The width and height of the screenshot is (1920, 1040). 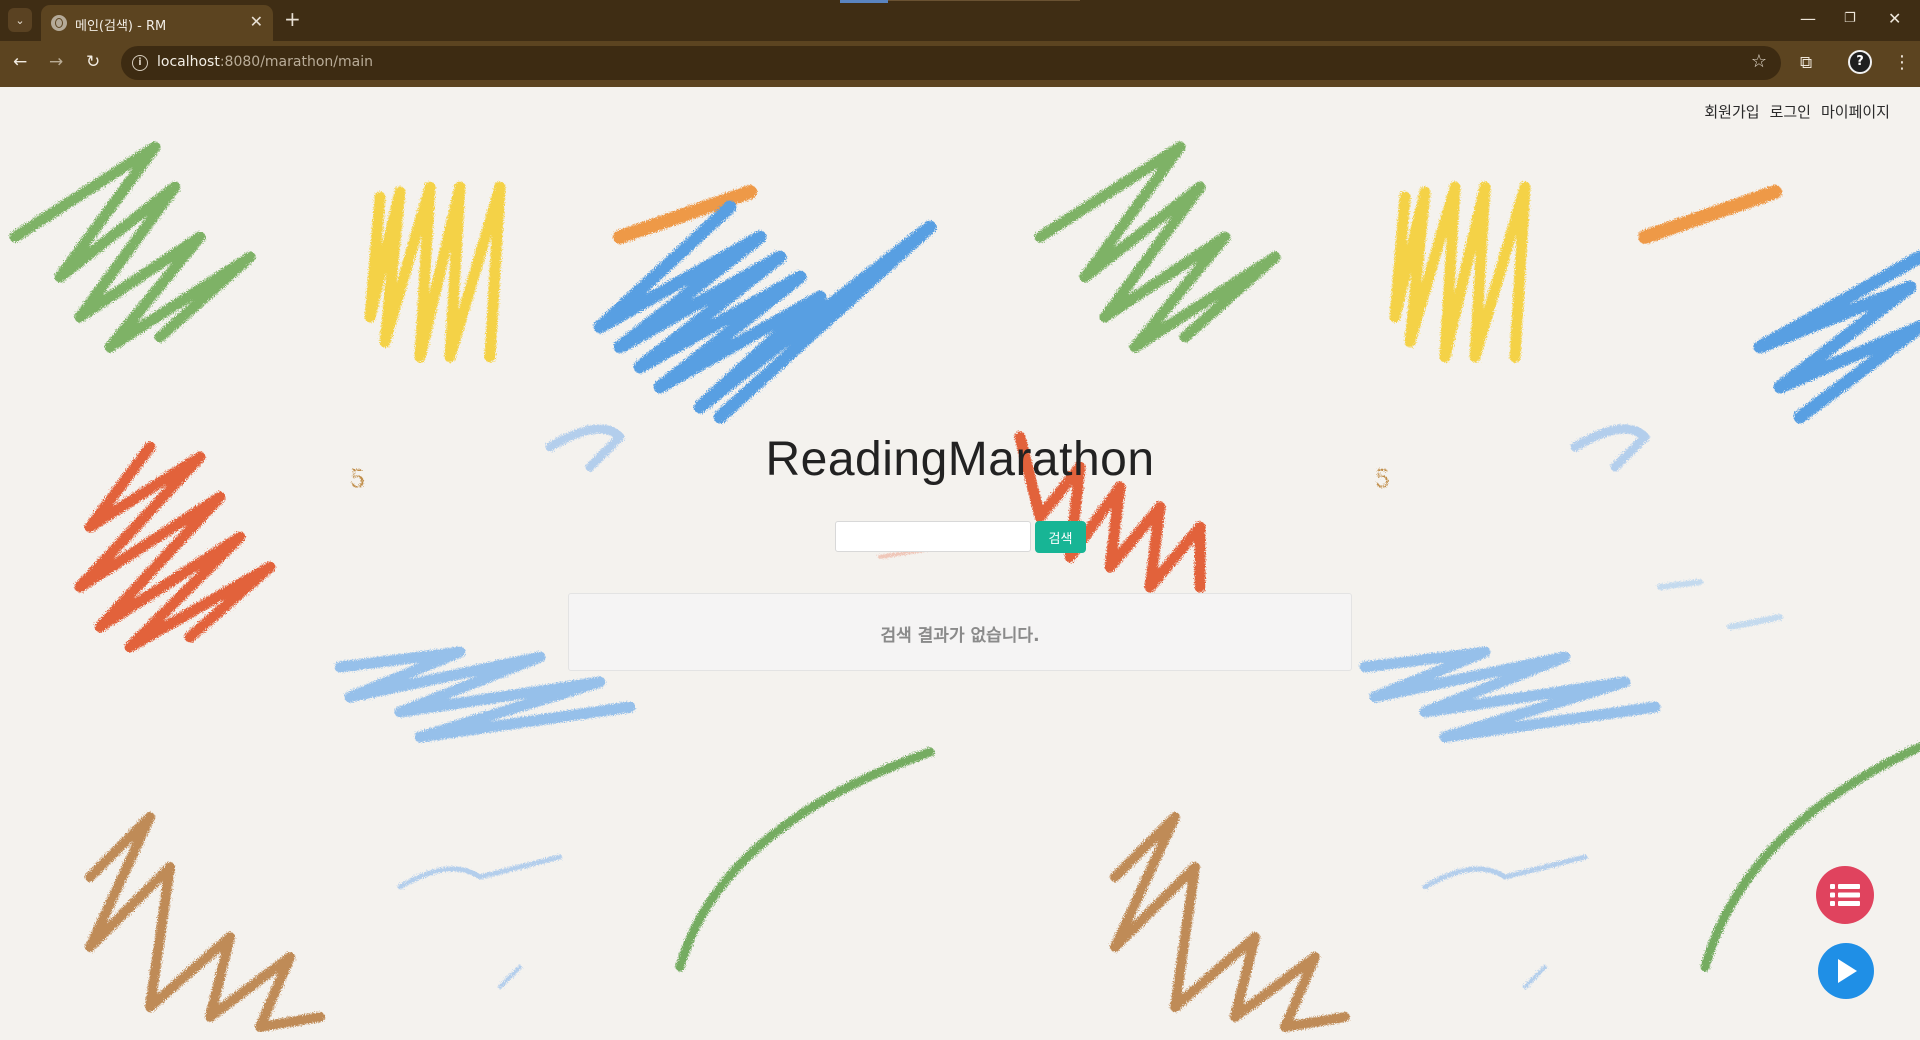 What do you see at coordinates (960, 459) in the screenshot?
I see `site-logo: ReadingMarathon` at bounding box center [960, 459].